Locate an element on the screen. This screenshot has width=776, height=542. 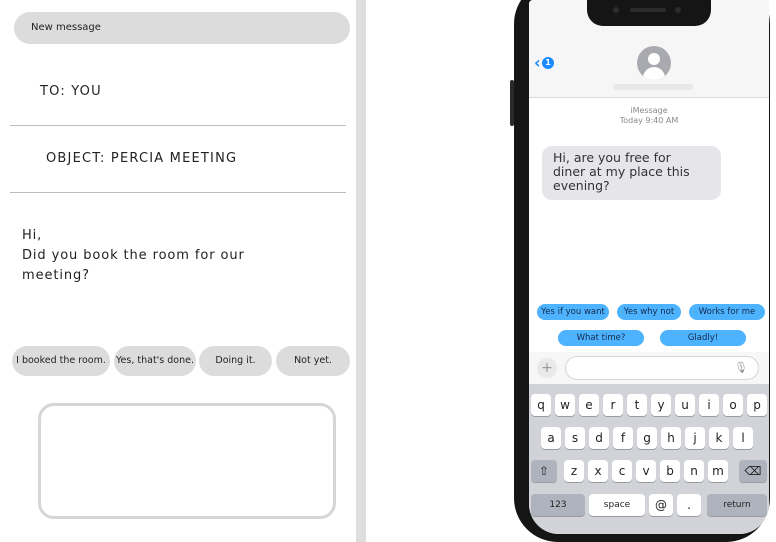
key-w: w is located at coordinates (565, 405).